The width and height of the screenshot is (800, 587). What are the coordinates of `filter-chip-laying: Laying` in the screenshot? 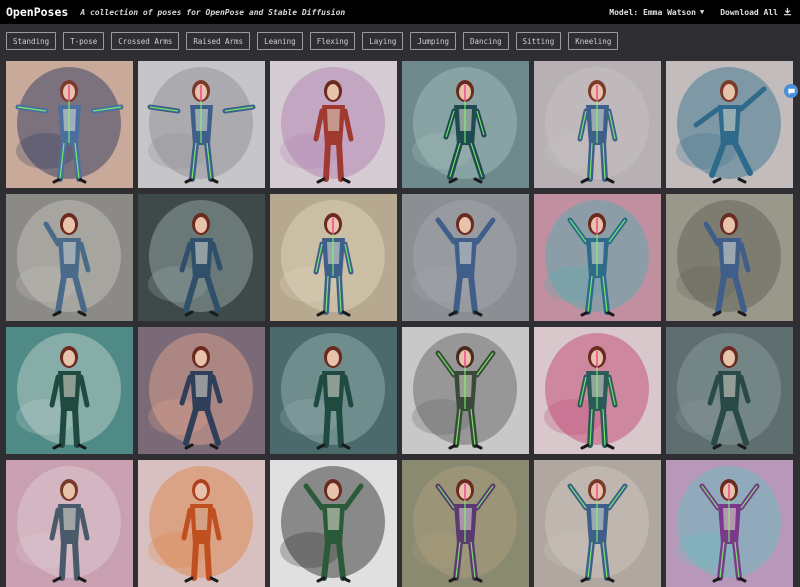 It's located at (383, 41).